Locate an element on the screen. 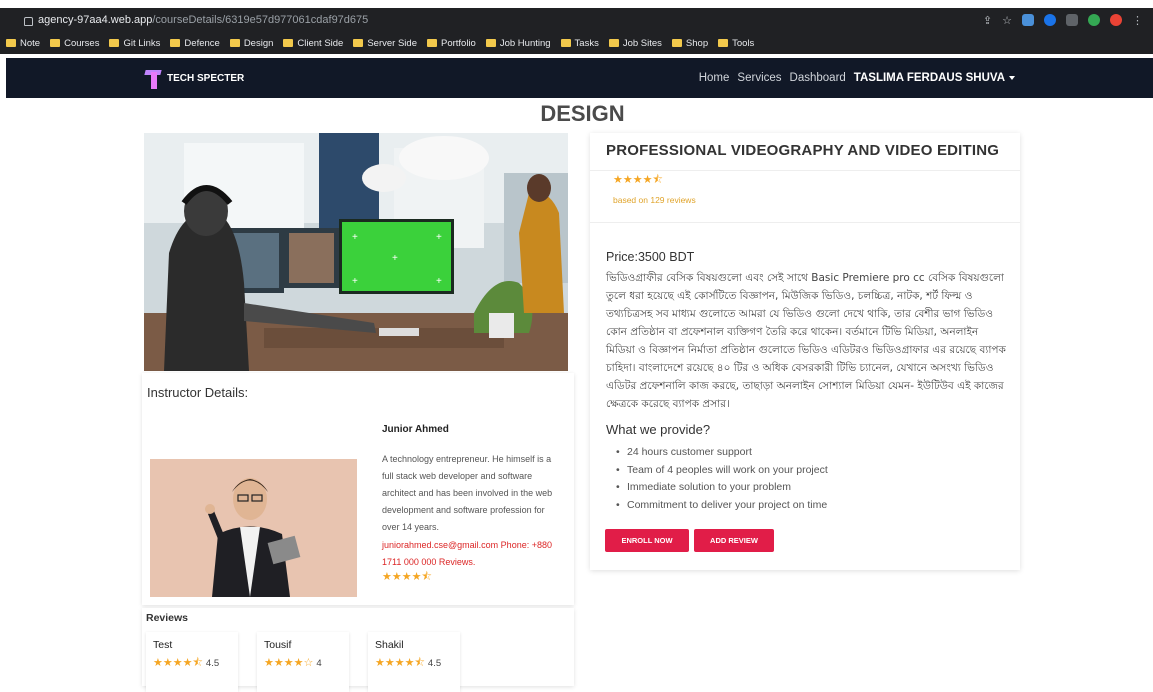 Image resolution: width=1153 pixels, height=692 pixels. course-rating-stars: ★ ★ ★ ★ ⯪ is located at coordinates (638, 180).